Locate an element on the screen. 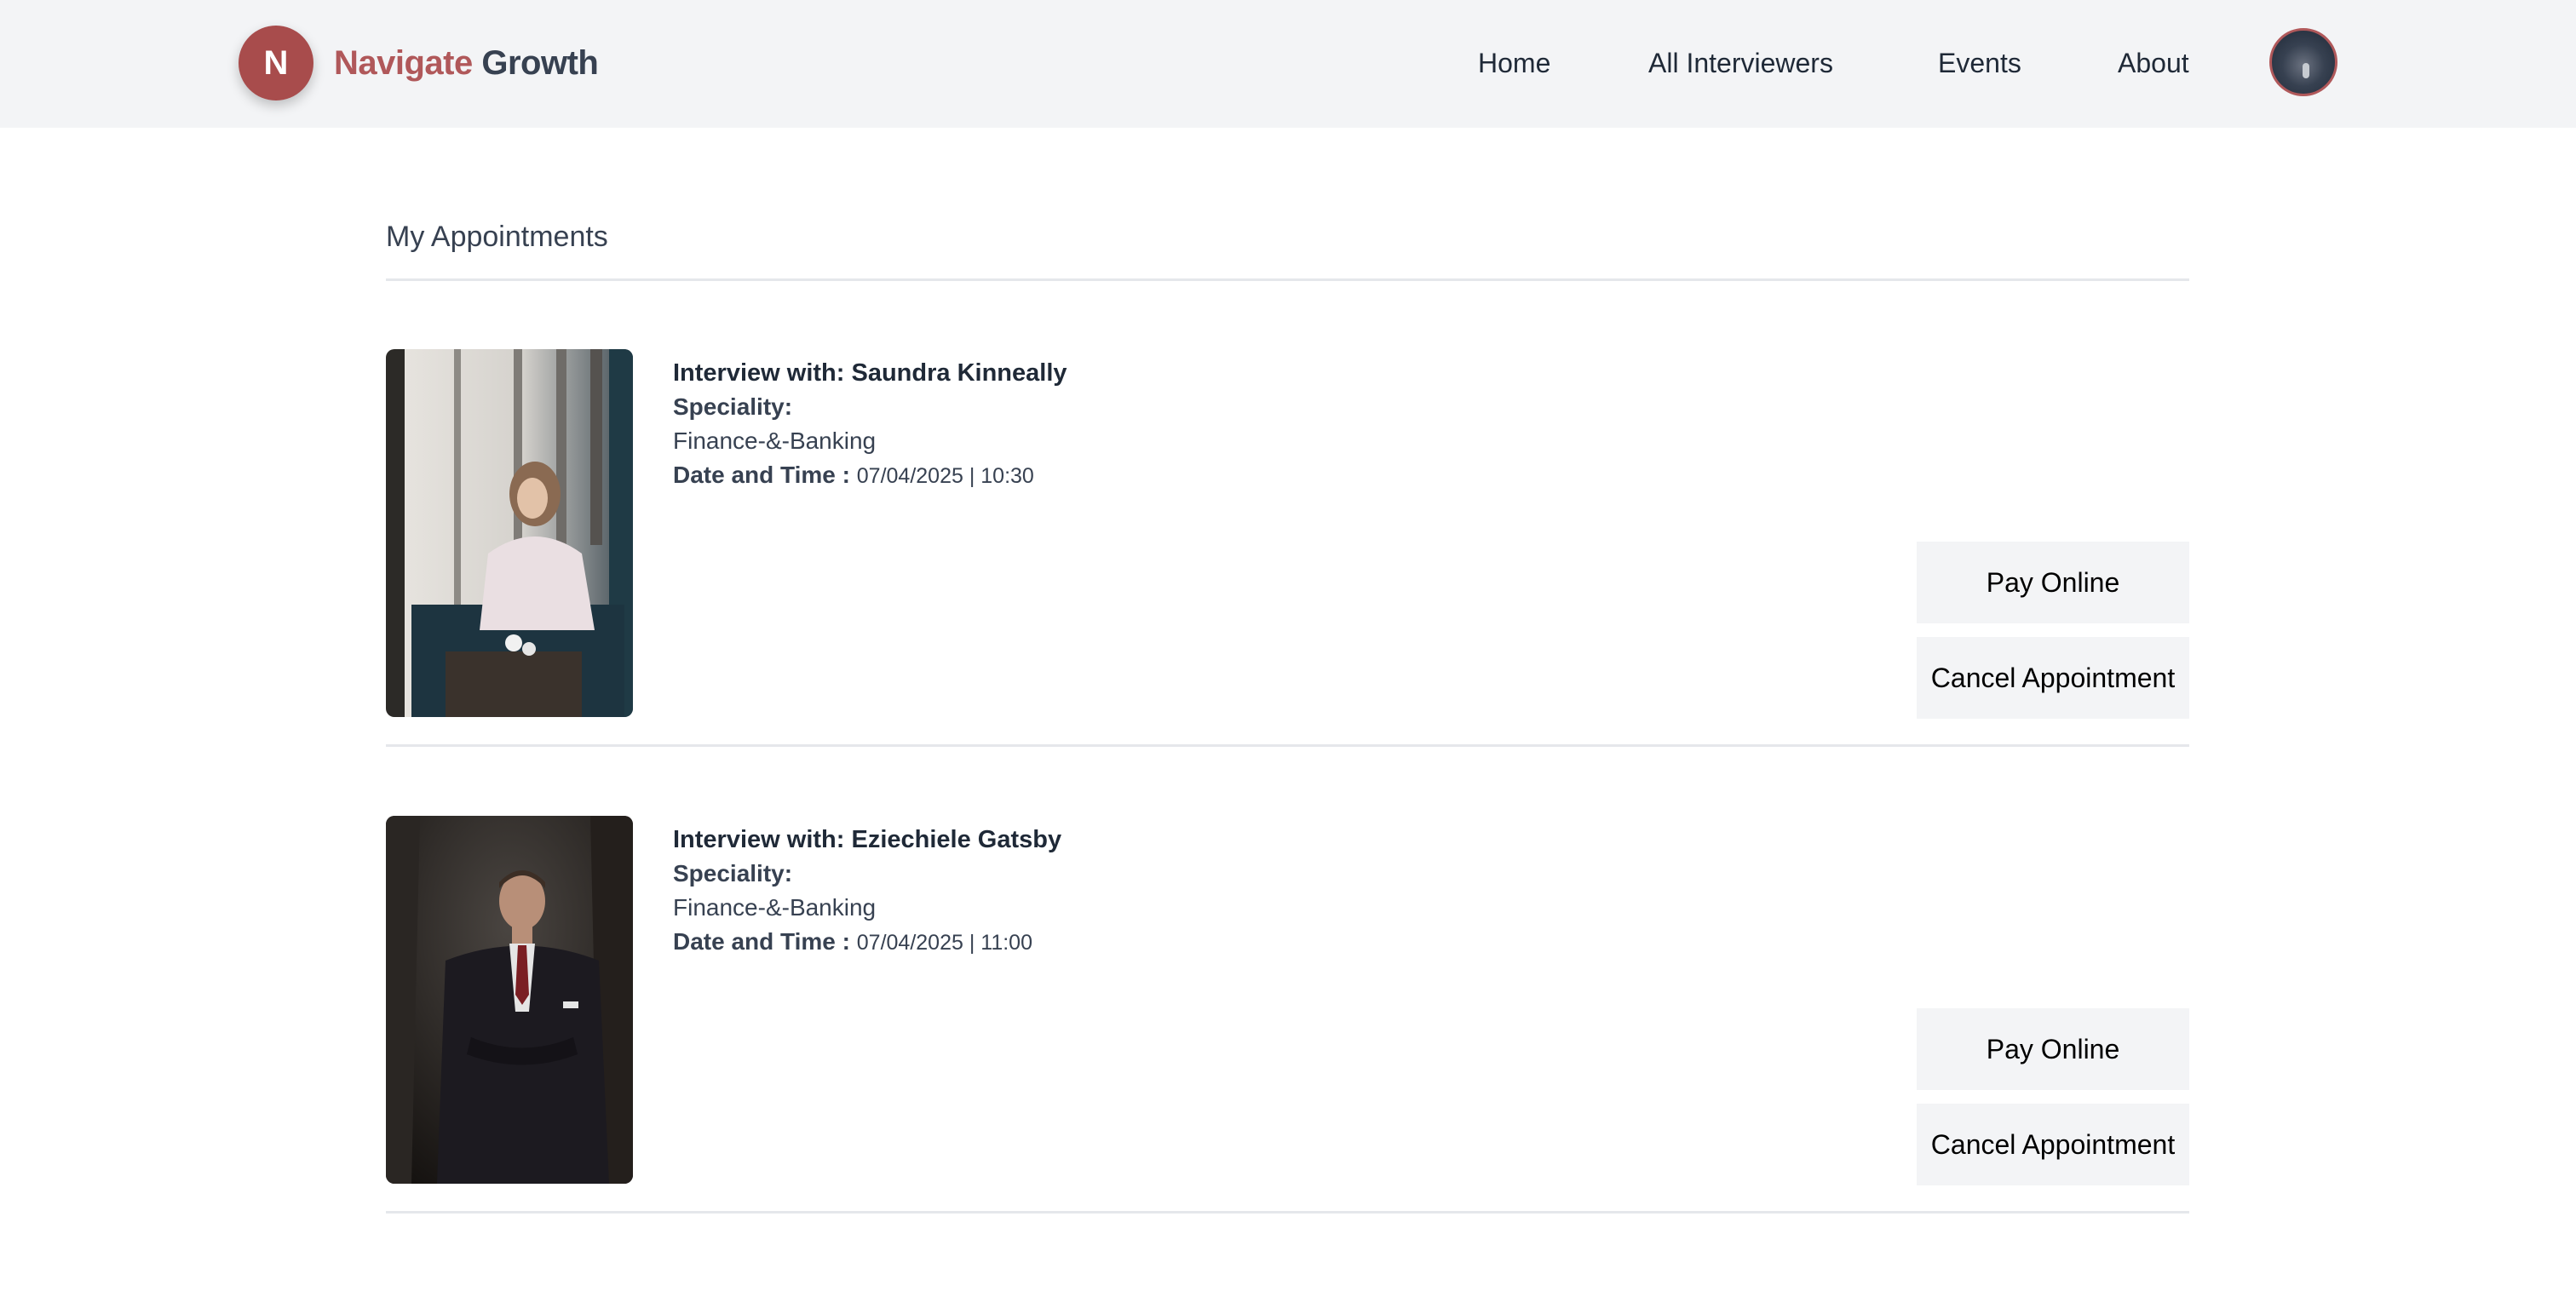  nav-link-home: Home is located at coordinates (1514, 63).